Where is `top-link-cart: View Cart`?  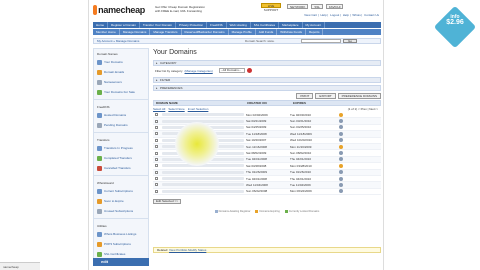 top-link-cart: View Cart is located at coordinates (310, 15).